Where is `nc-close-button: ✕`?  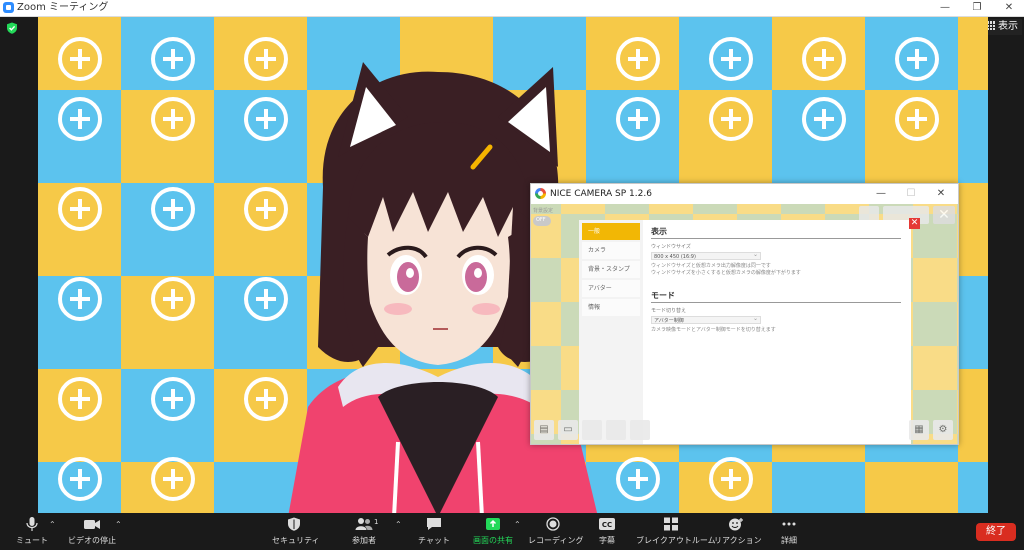
nc-close-button: ✕ is located at coordinates (941, 194).